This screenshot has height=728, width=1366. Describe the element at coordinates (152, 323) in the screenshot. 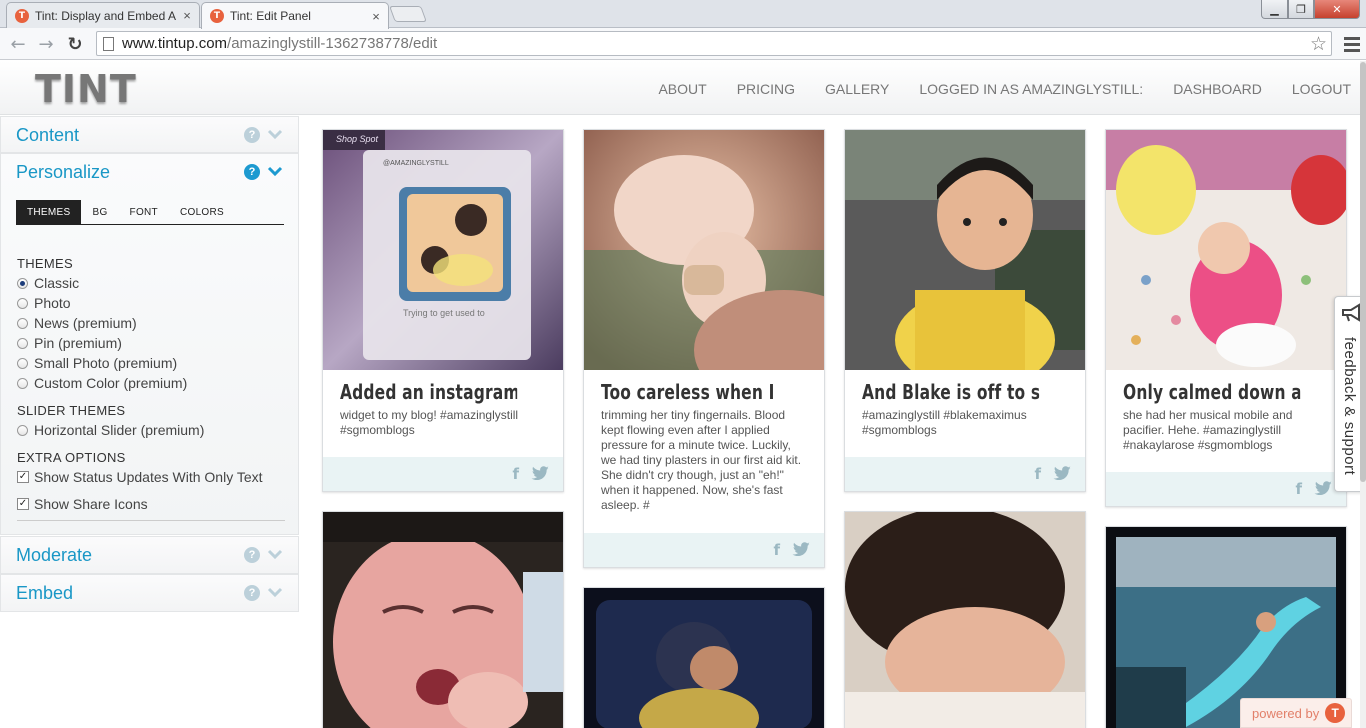

I see `theme-option-news: News (premium)` at that location.